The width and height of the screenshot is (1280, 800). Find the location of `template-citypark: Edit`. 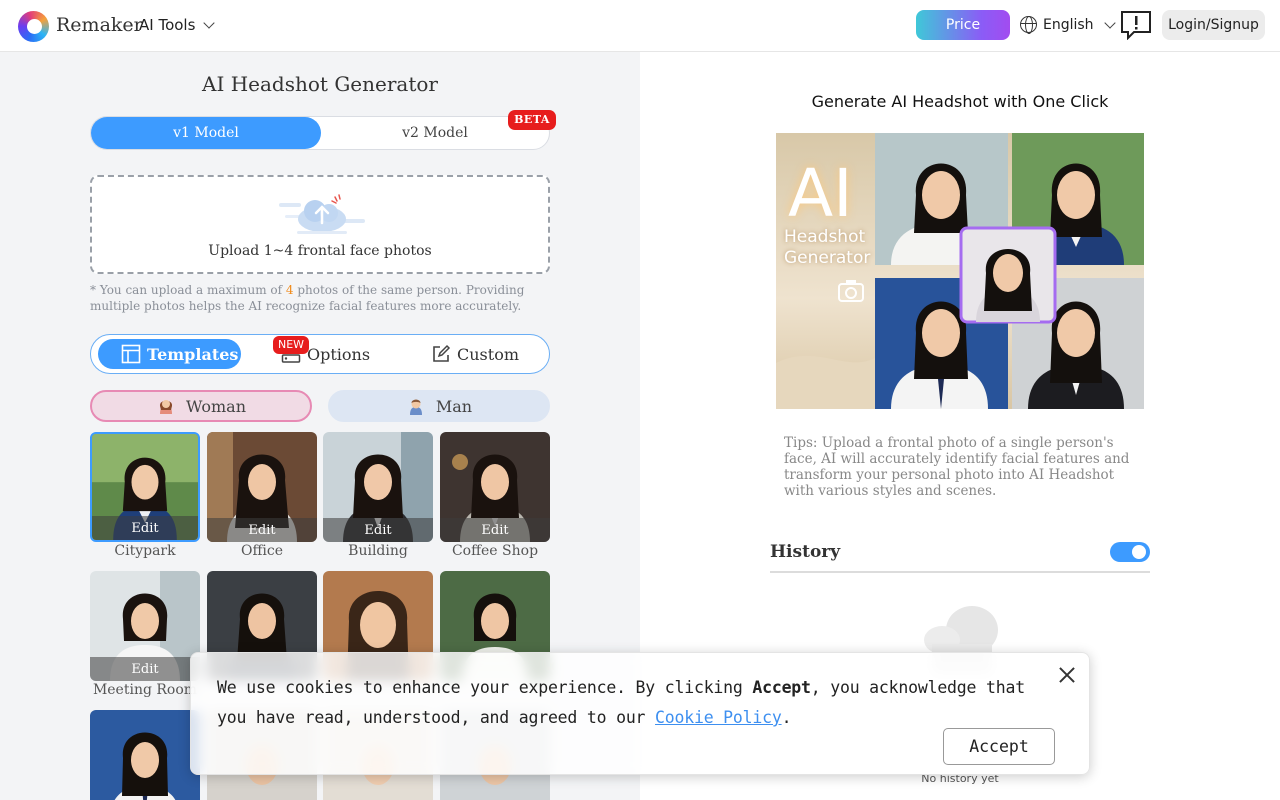

template-citypark: Edit is located at coordinates (145, 487).